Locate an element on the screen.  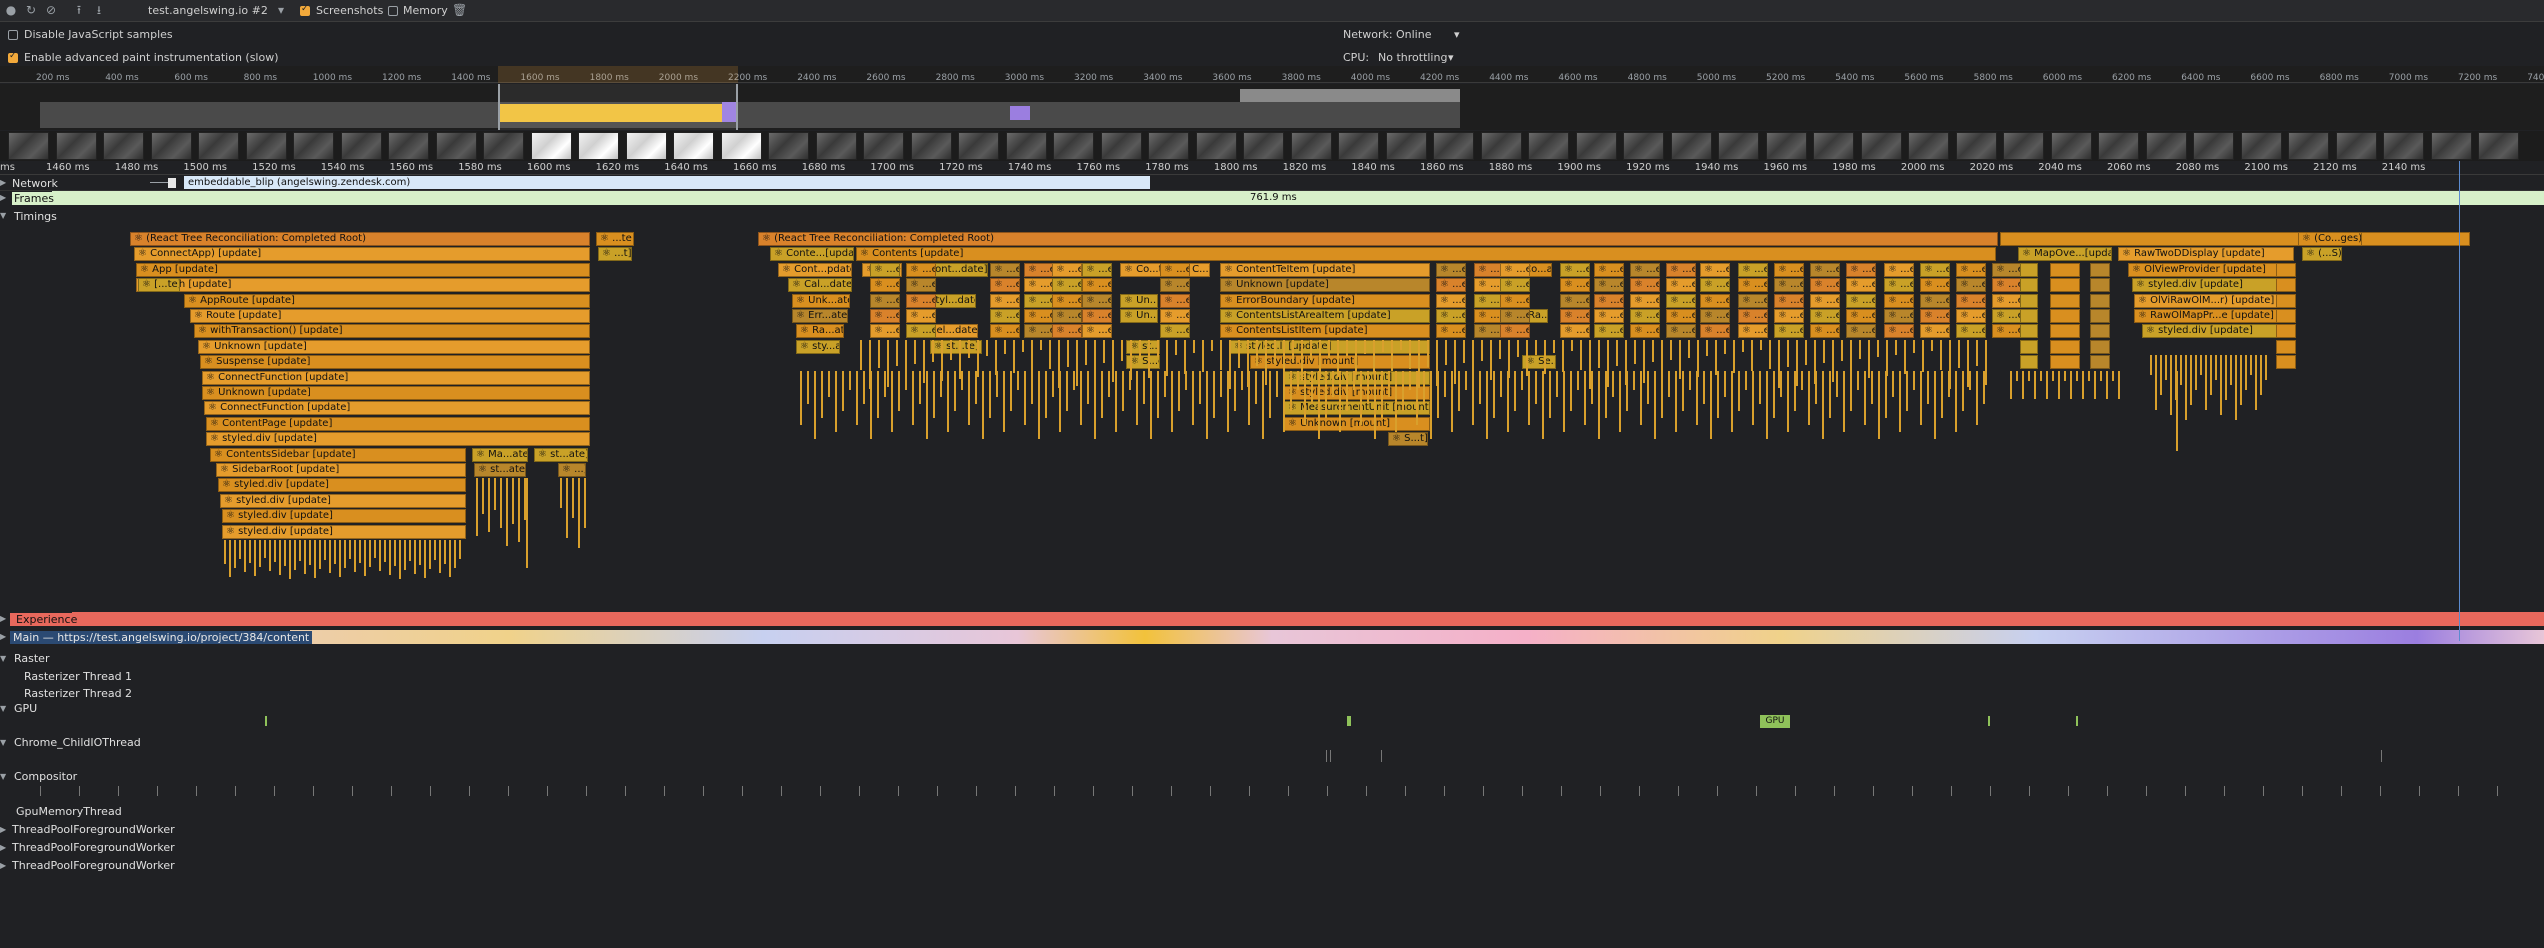
flame-entry: ⚛ MapOve...[update] is located at coordinates (2065, 254).